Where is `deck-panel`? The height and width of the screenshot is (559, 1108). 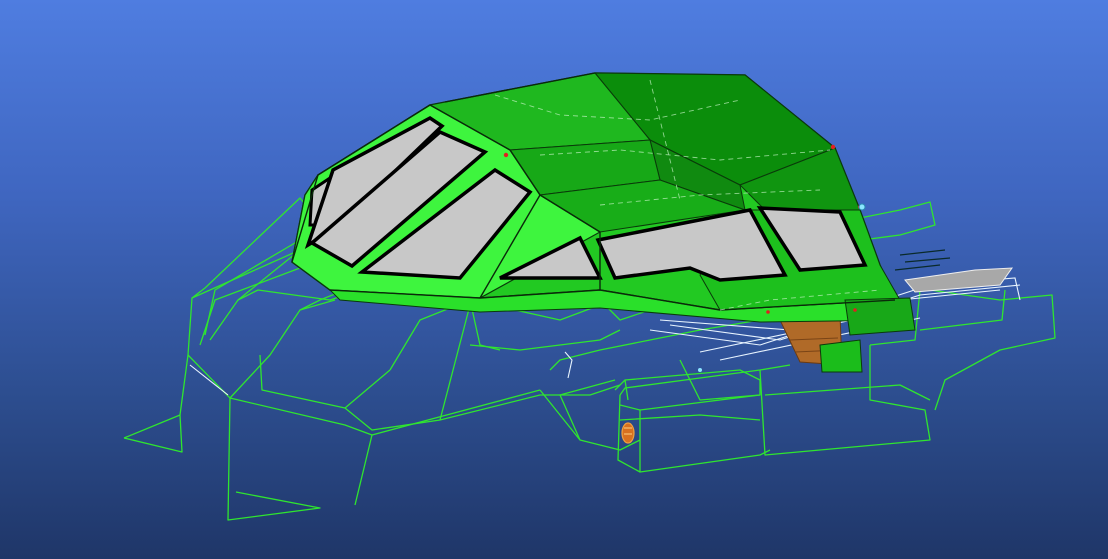 deck-panel is located at coordinates (959, 280).